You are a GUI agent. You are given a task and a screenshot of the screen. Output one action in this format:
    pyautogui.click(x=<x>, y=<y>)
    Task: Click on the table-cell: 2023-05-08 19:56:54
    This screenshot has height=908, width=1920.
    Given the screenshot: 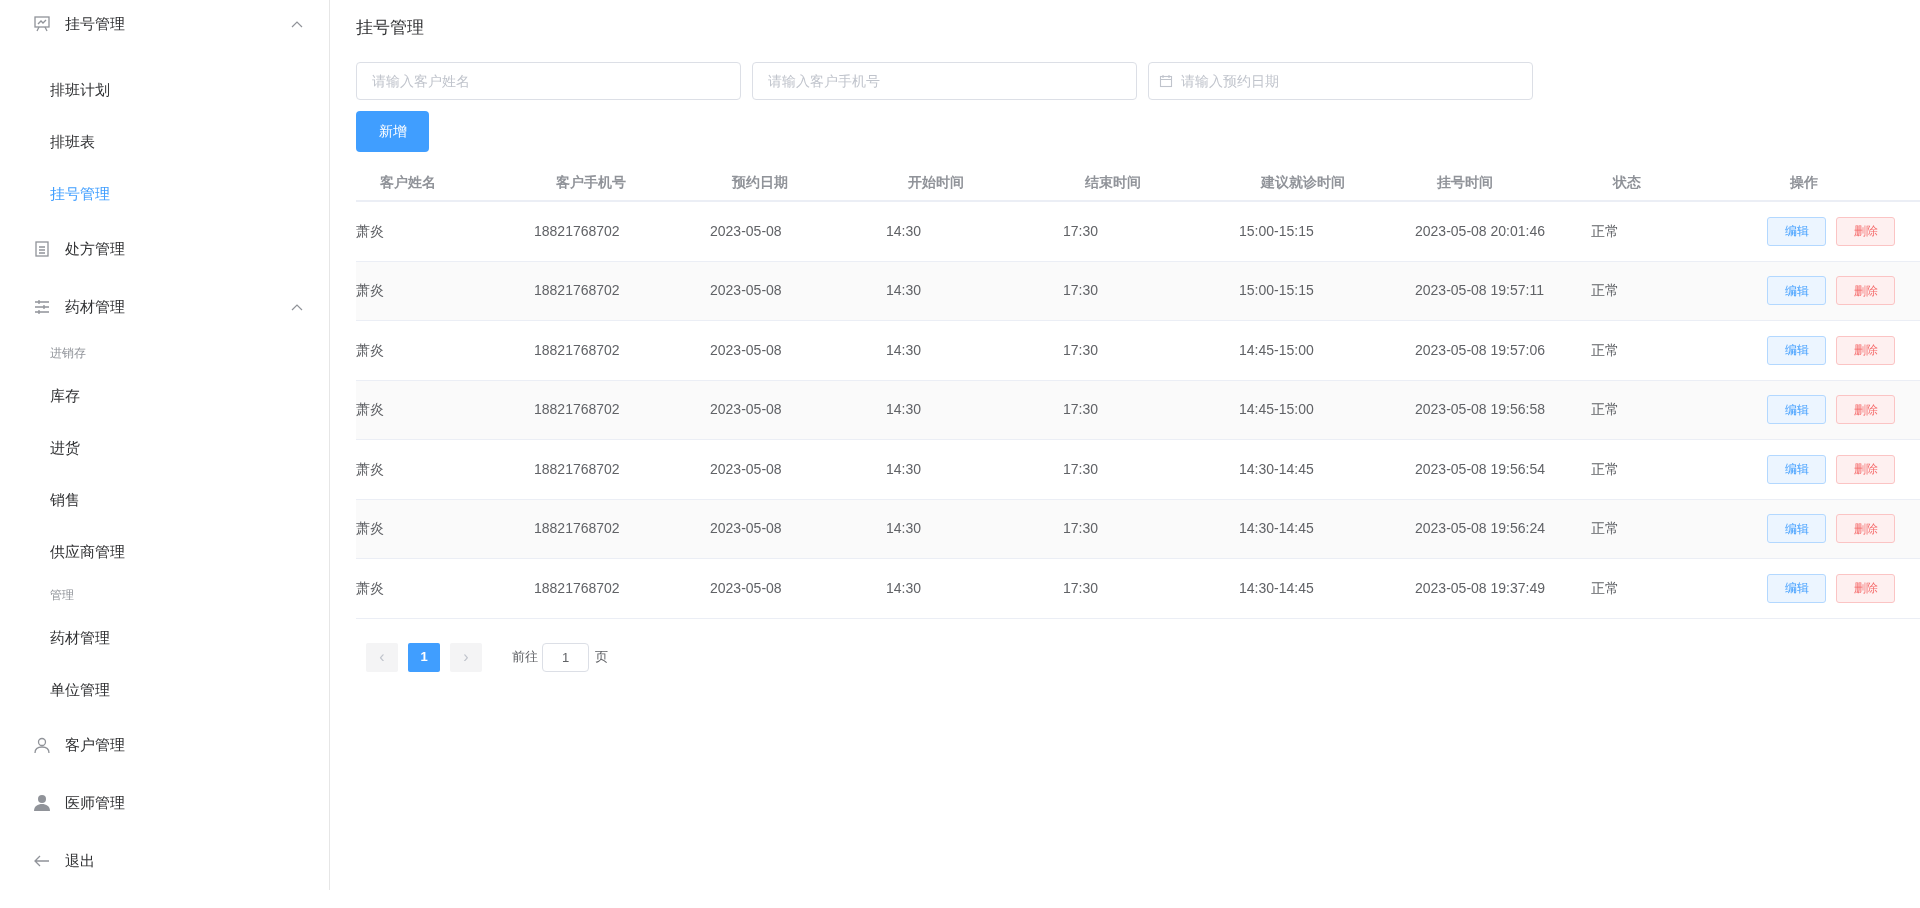 What is the action you would take?
    pyautogui.click(x=1480, y=468)
    